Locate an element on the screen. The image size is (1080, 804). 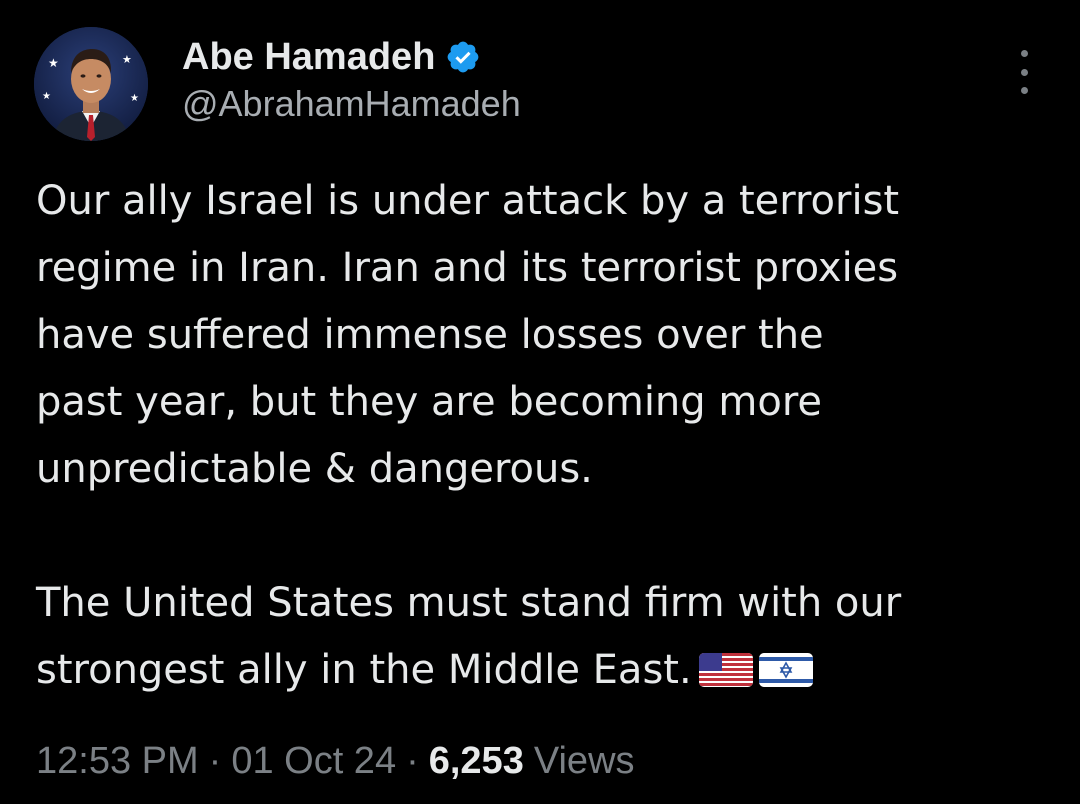
more-options-button is located at coordinates (1024, 72).